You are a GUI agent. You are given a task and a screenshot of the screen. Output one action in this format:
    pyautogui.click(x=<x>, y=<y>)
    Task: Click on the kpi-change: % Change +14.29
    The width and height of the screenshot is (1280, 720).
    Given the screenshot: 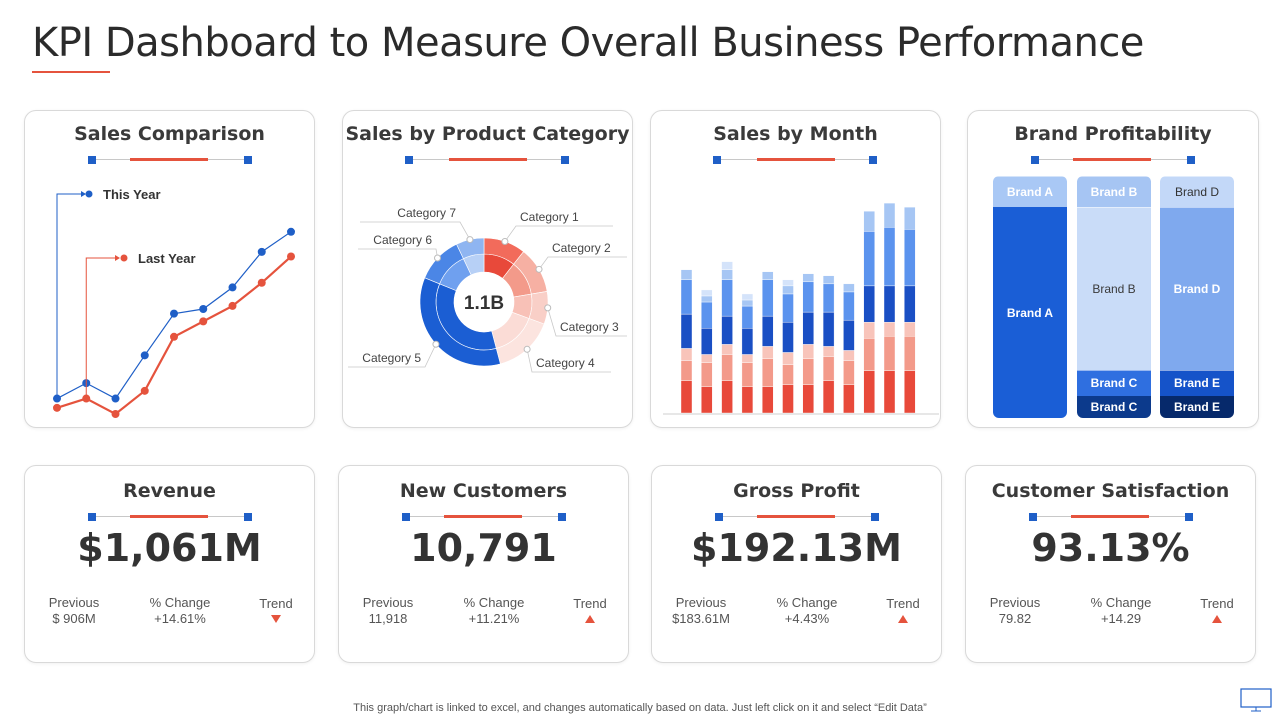 What is the action you would take?
    pyautogui.click(x=1121, y=610)
    